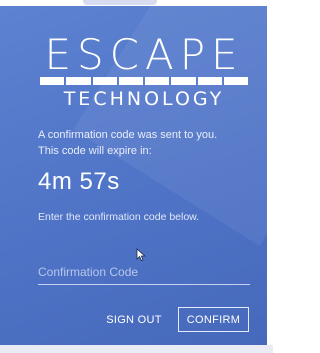 The height and width of the screenshot is (353, 320). Describe the element at coordinates (136, 349) in the screenshot. I see `bottom-strip` at that location.